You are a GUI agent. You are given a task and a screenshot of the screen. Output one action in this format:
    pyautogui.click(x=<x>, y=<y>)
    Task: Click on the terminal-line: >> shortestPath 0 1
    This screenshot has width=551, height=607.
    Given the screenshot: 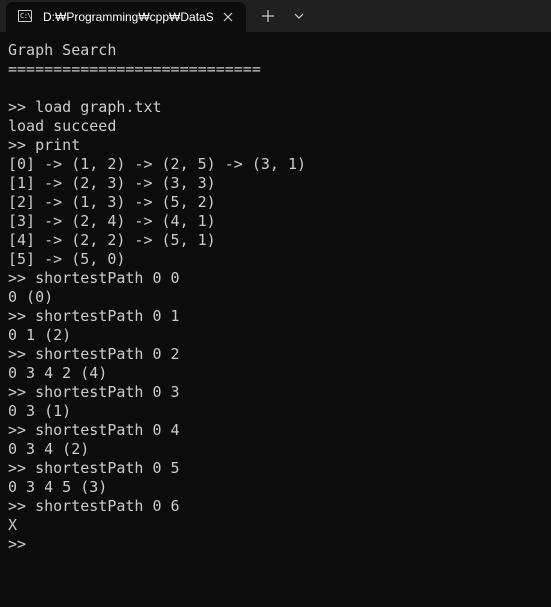 What is the action you would take?
    pyautogui.click(x=94, y=316)
    